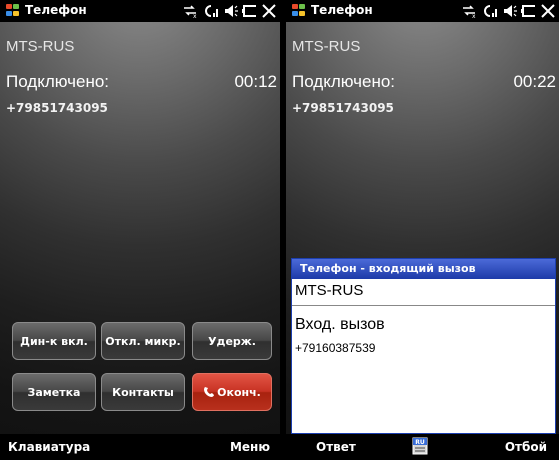  Describe the element at coordinates (335, 348) in the screenshot. I see `incoming-number: +79160387539` at that location.